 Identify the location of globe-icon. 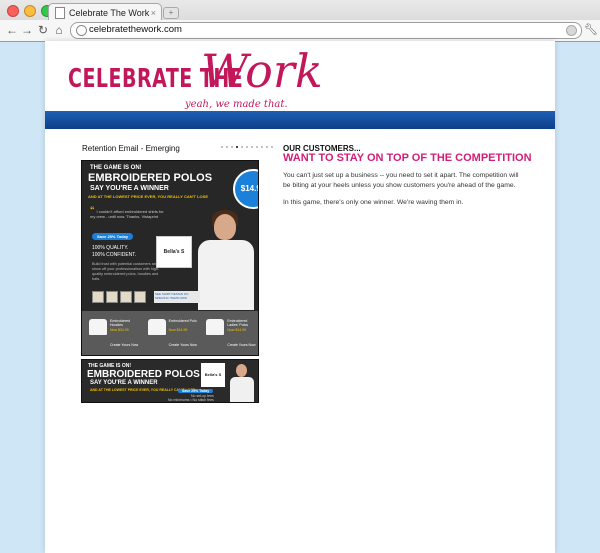
(81, 30).